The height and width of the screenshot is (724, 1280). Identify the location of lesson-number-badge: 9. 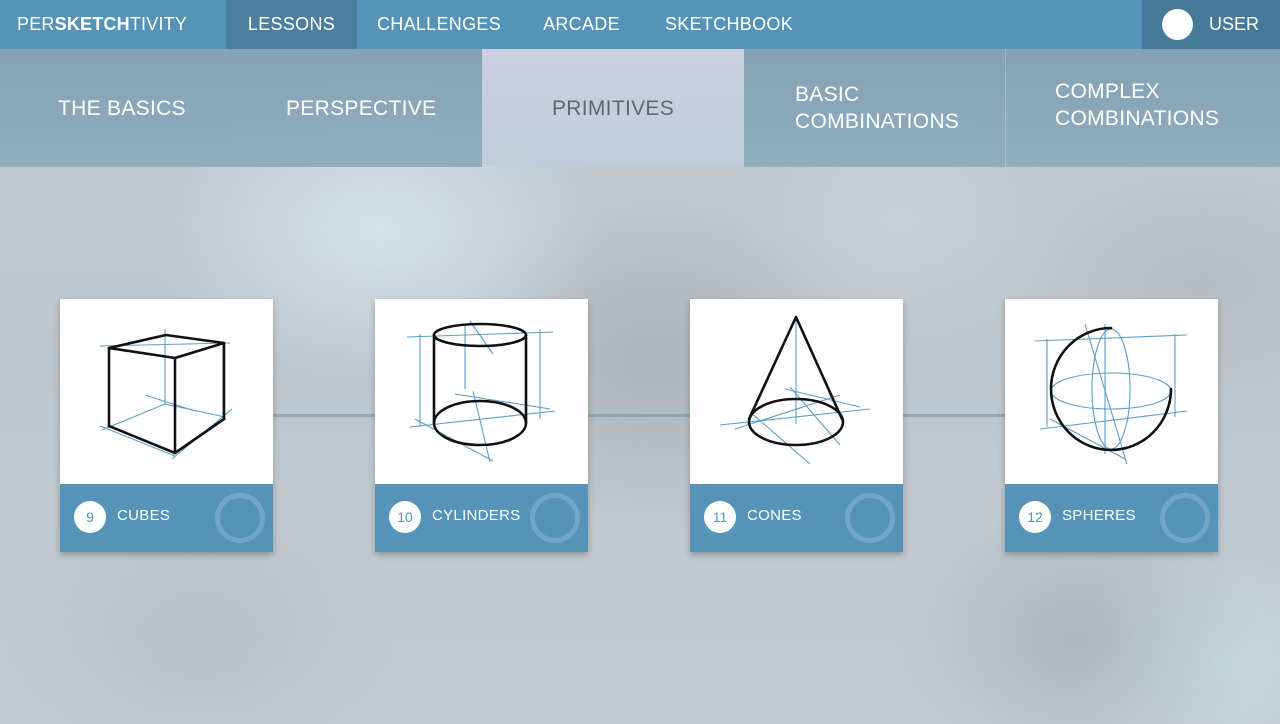
(90, 517).